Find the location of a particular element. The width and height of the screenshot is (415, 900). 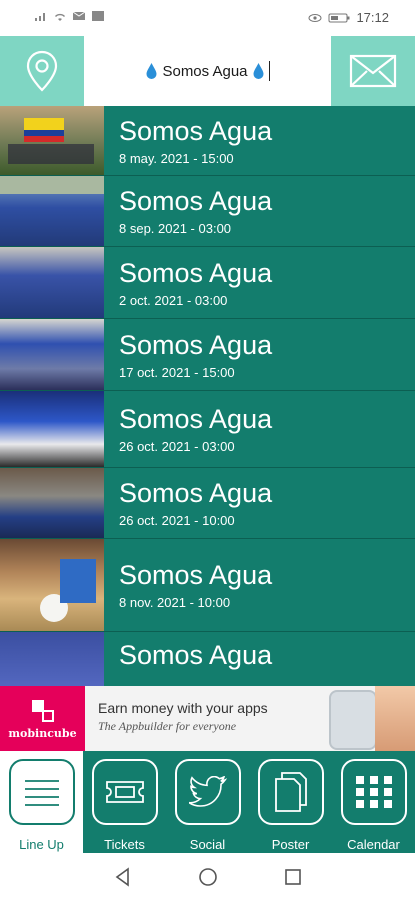

tab-tickets: Tickets is located at coordinates (124, 802).